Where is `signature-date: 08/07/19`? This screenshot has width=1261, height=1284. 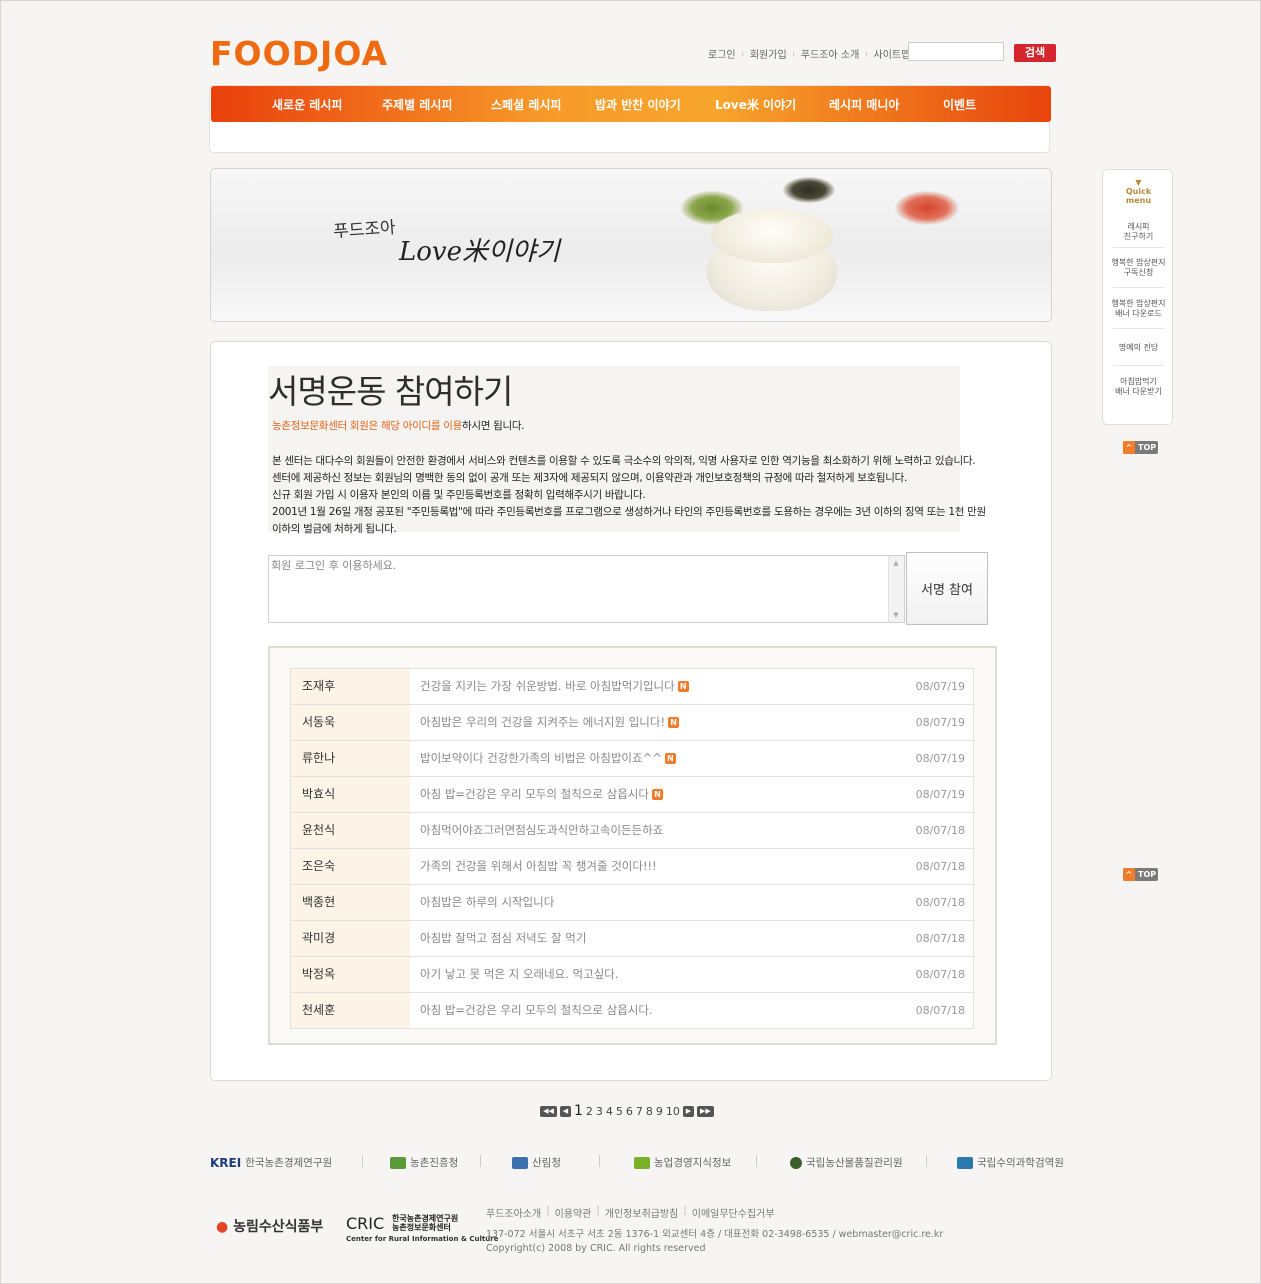
signature-date: 08/07/19 is located at coordinates (934, 794).